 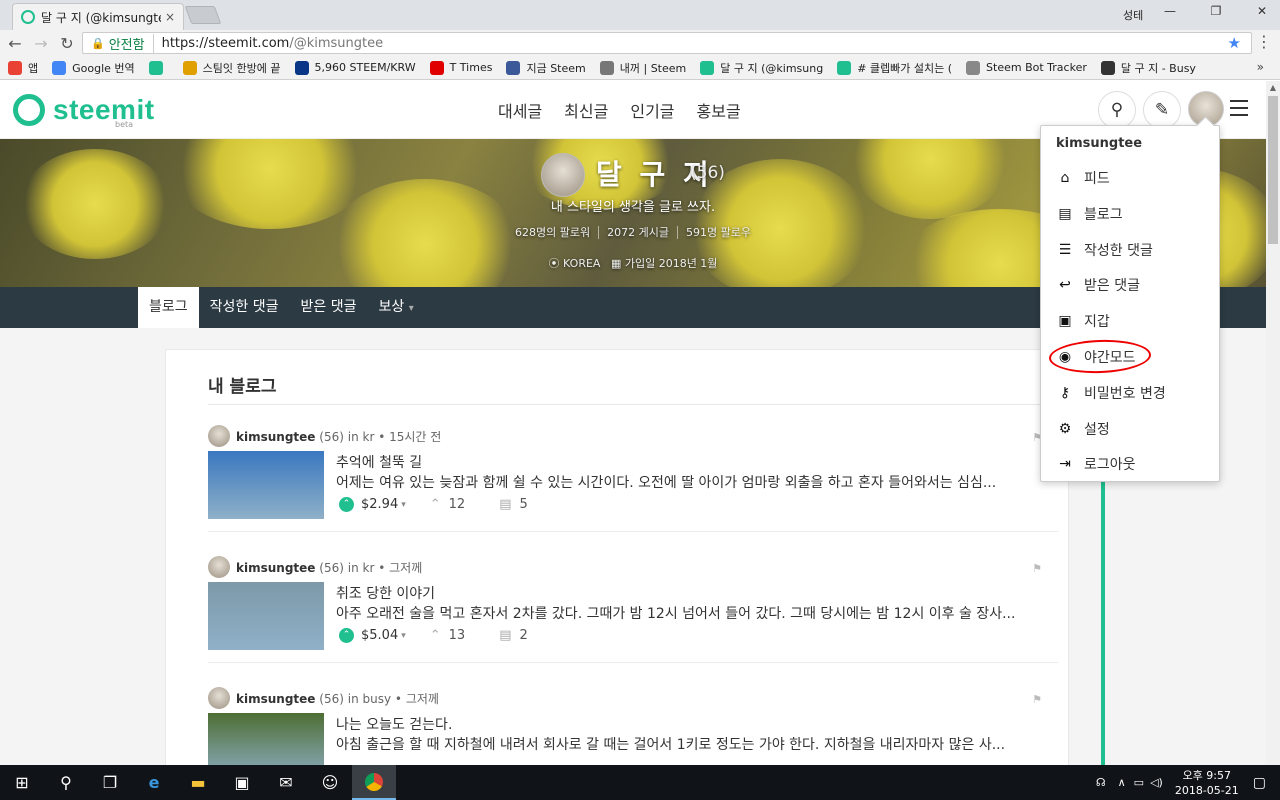 I want to click on dropdown-item: ▤ 블로그, so click(x=1089, y=214).